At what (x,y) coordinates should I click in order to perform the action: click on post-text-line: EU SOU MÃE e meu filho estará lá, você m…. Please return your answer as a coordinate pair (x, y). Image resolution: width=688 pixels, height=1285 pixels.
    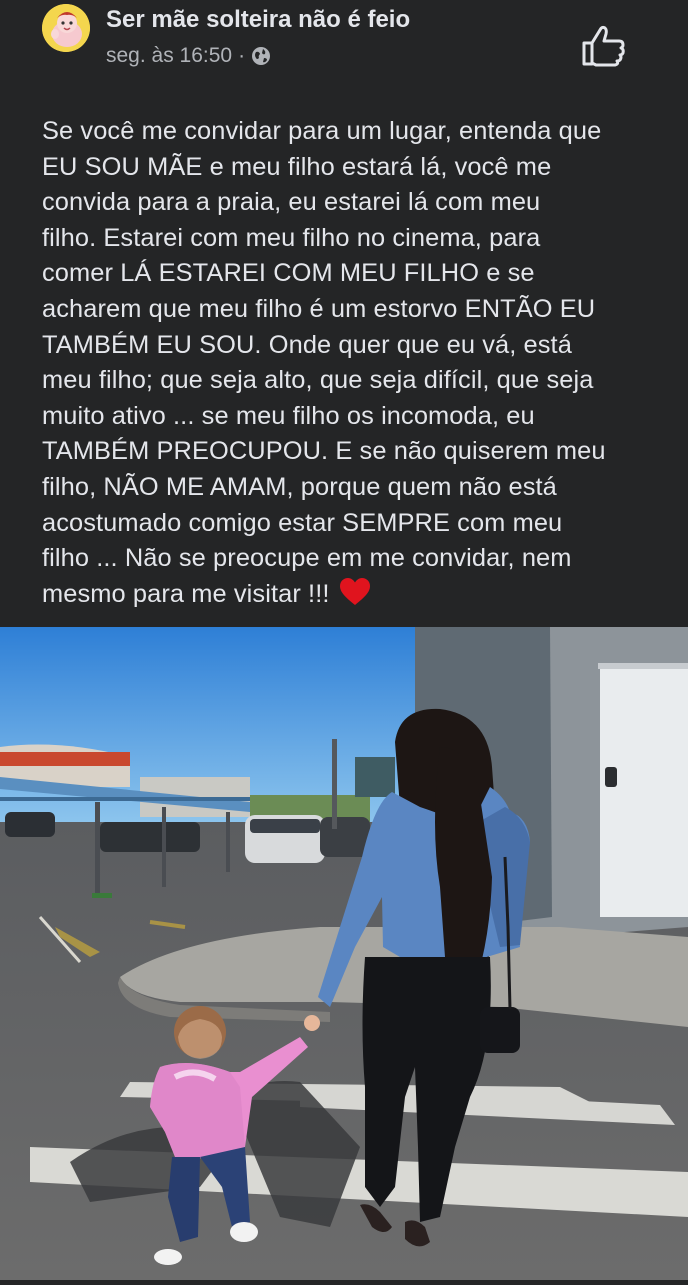
    Looking at the image, I should click on (297, 166).